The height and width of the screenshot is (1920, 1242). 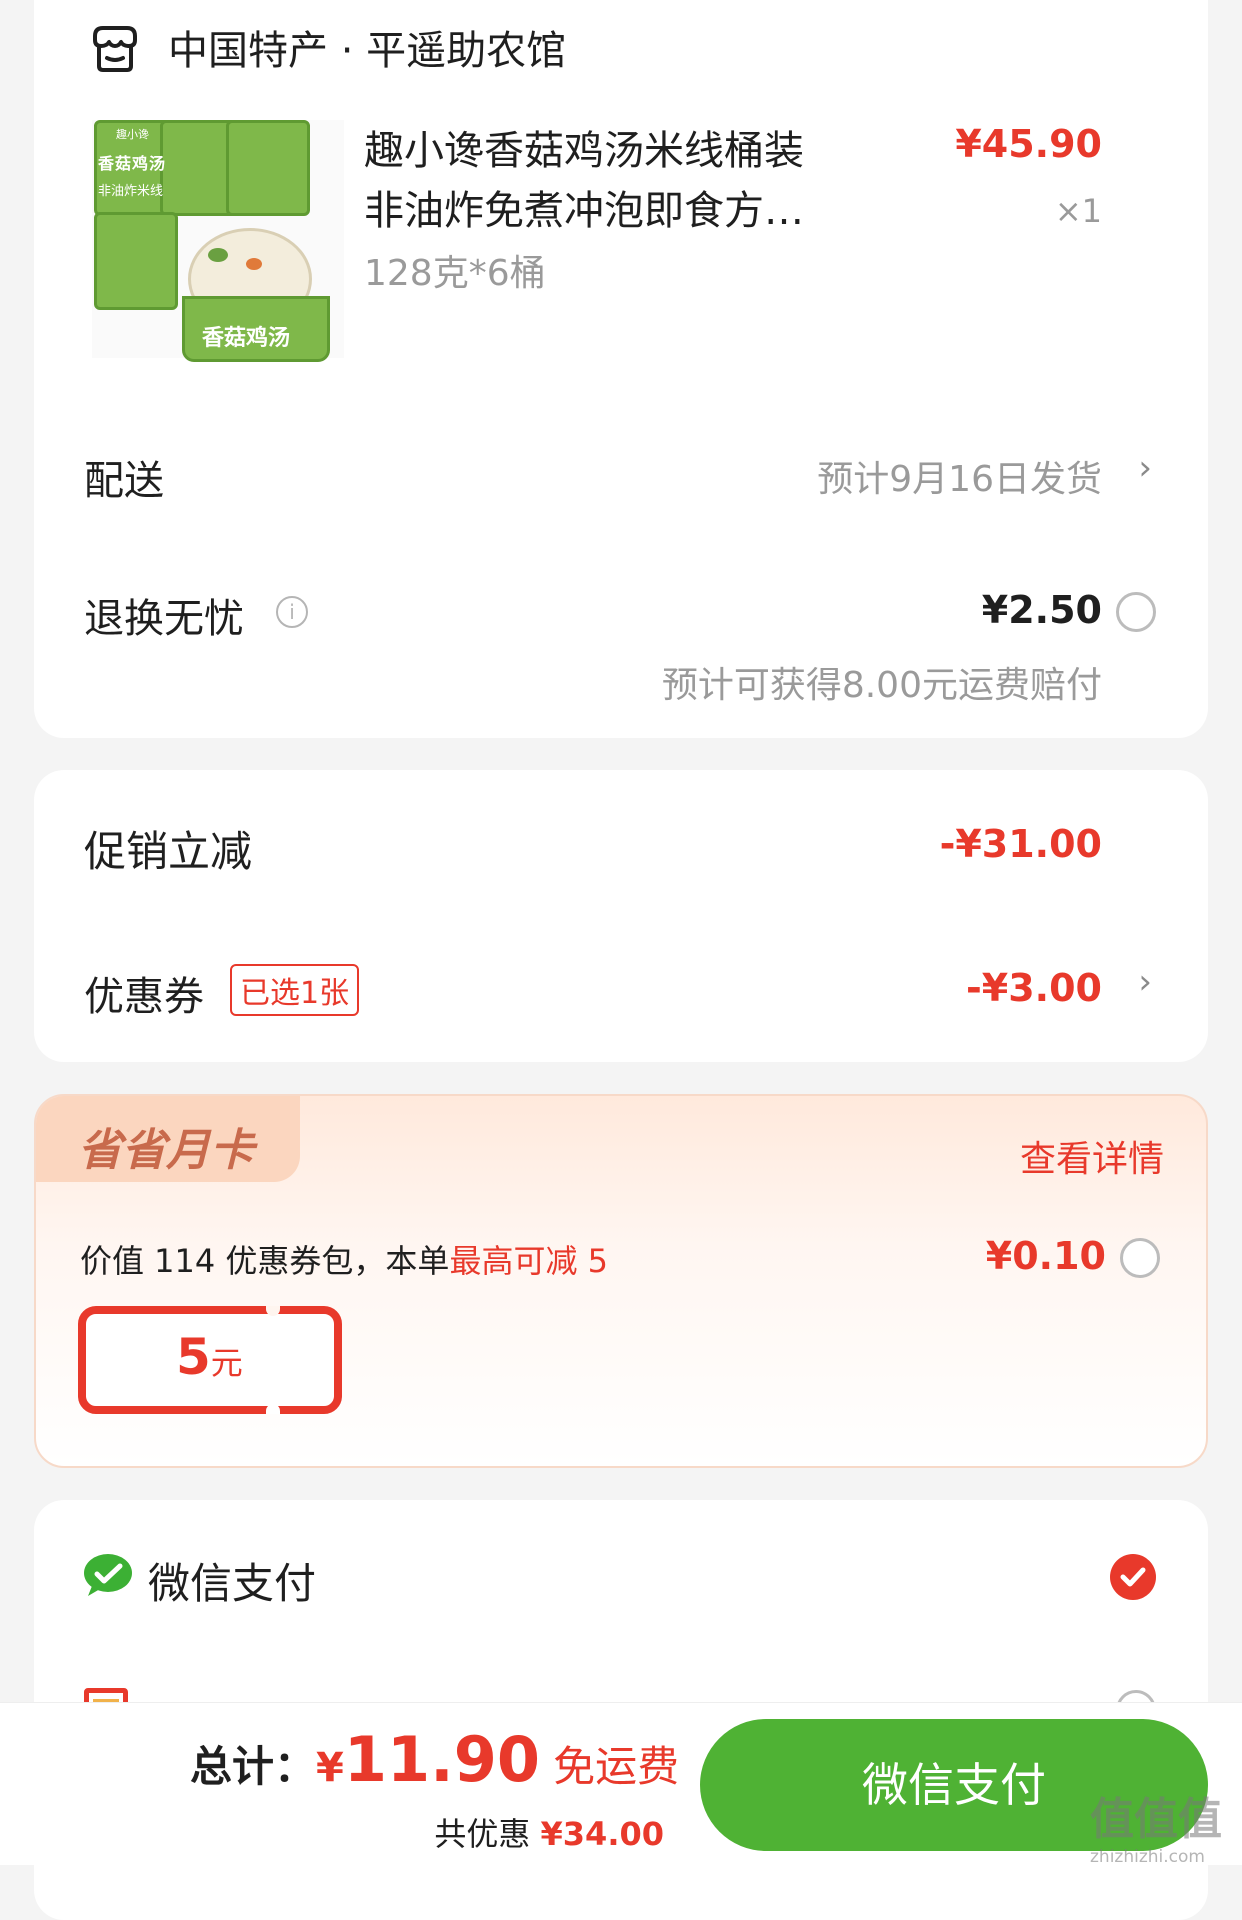 I want to click on product-image-brand: 趣小谗, so click(x=132, y=134).